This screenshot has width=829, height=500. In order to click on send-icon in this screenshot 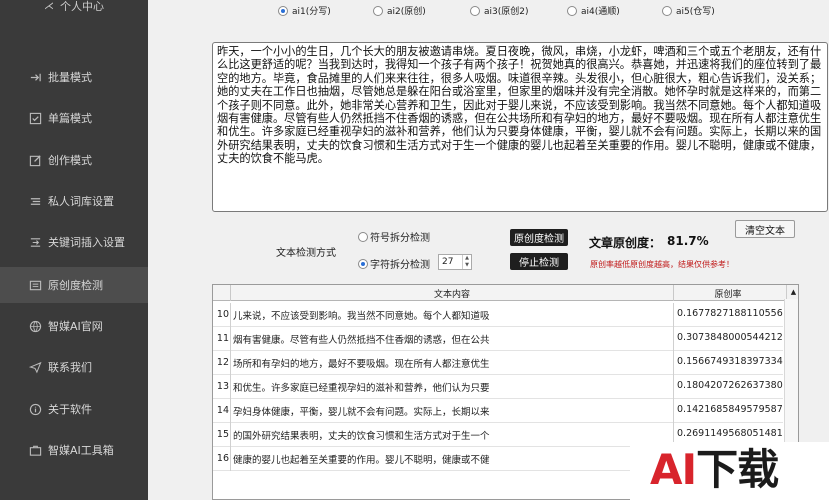, I will do `click(35, 367)`.